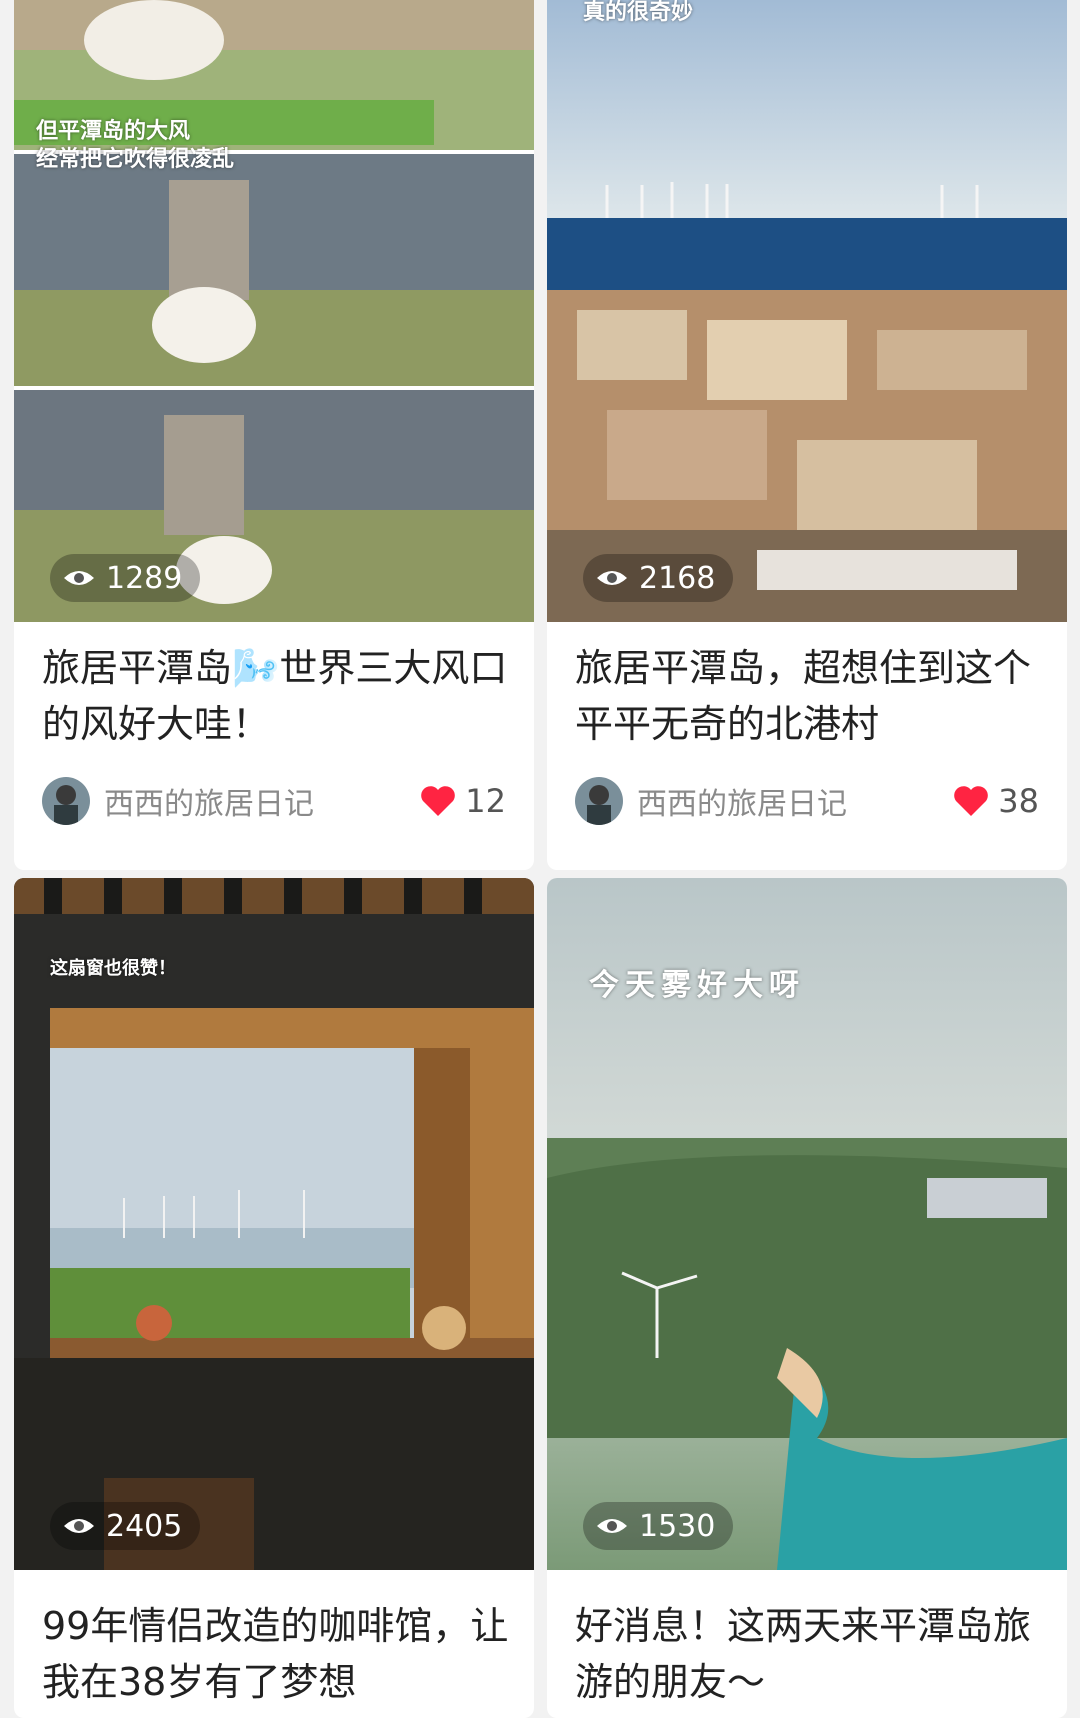 The height and width of the screenshot is (1718, 1080). Describe the element at coordinates (144, 1526) in the screenshot. I see `view-count: 2405` at that location.